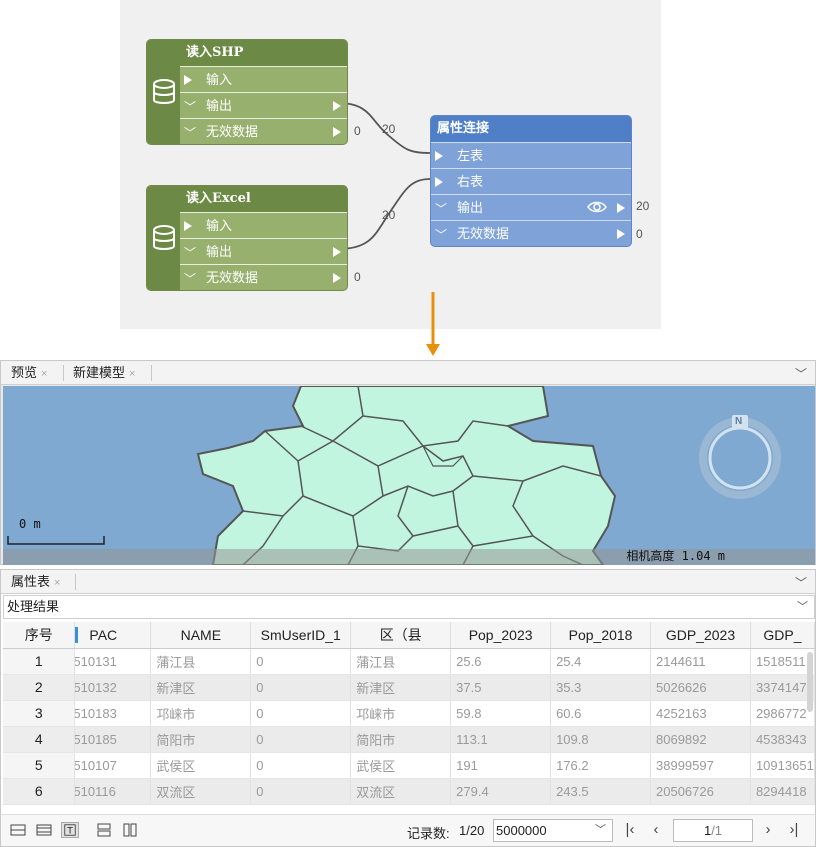  Describe the element at coordinates (247, 238) in the screenshot. I see `node-read-excel: 读入Excel 输入 ﹀ 输出 ﹀ 无效数据` at that location.